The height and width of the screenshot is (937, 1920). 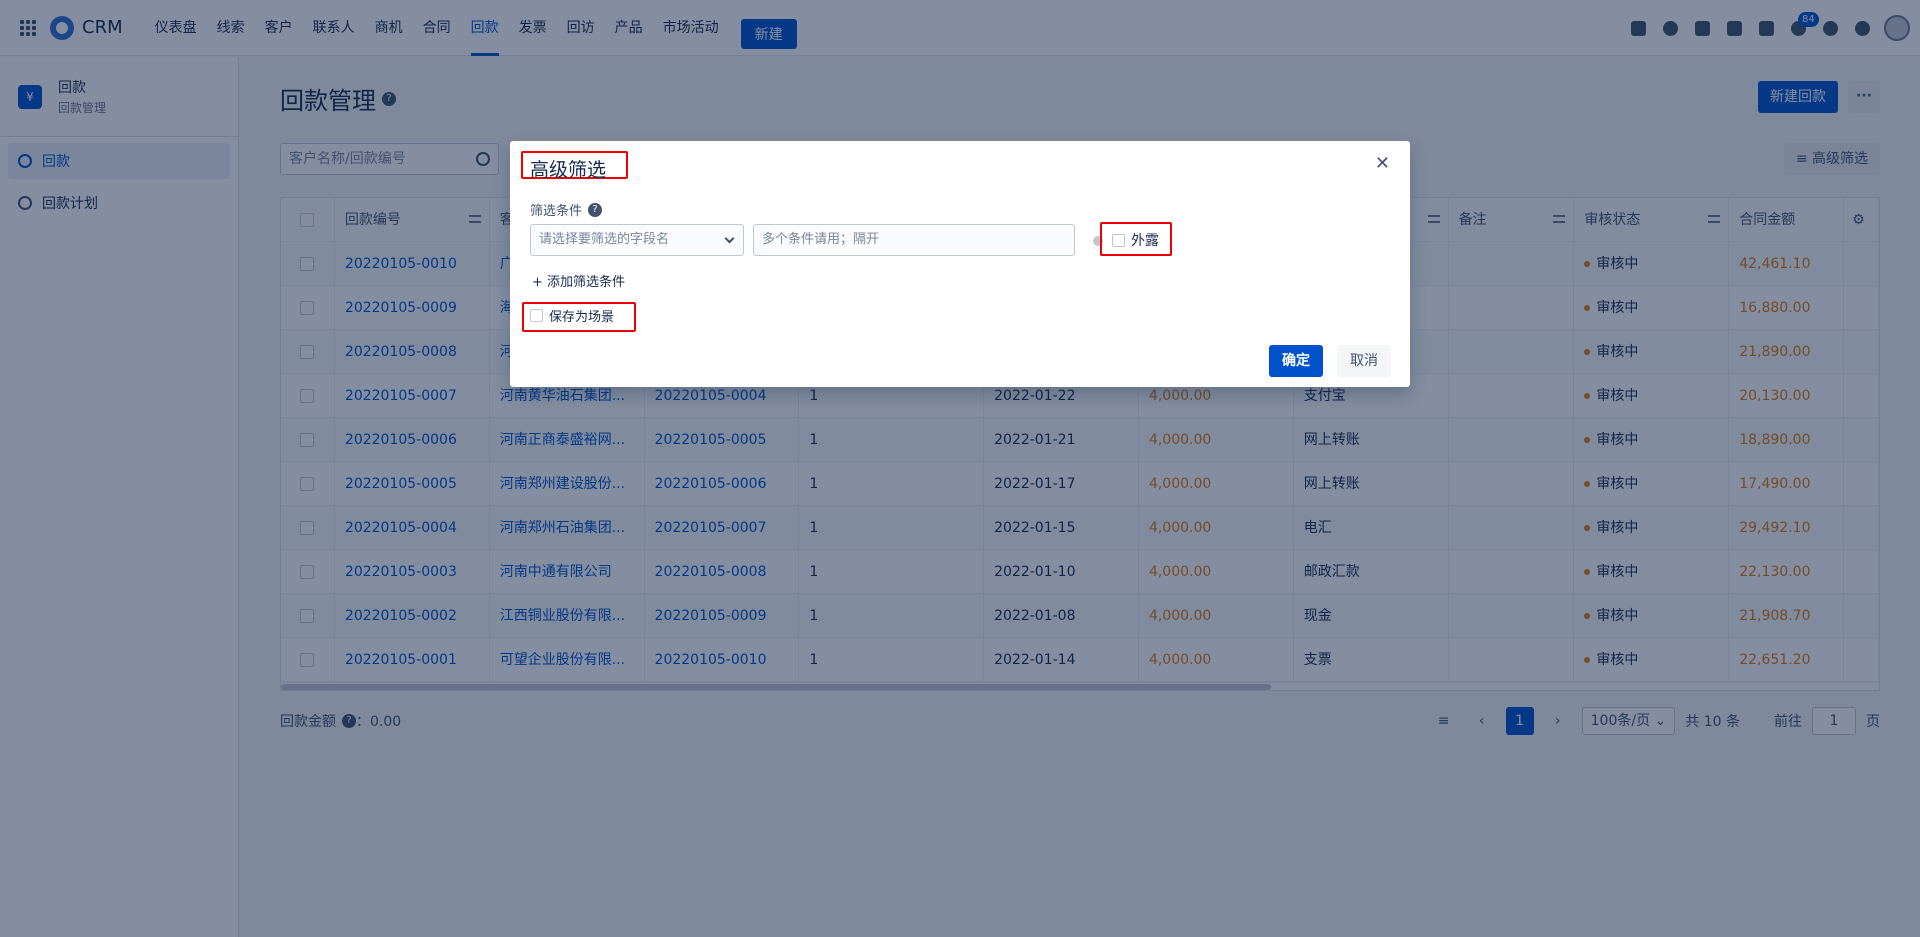 I want to click on condition-label: 筛选条件?, so click(x=566, y=209).